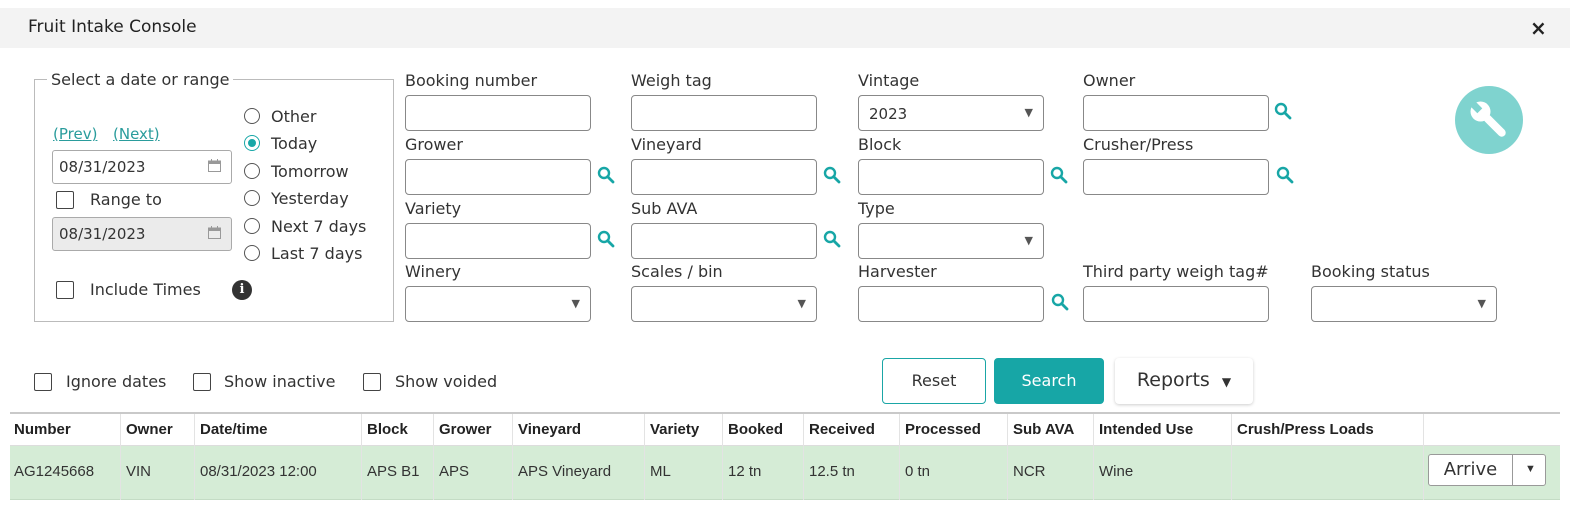  Describe the element at coordinates (465, 429) in the screenshot. I see `column-header: Grower` at that location.